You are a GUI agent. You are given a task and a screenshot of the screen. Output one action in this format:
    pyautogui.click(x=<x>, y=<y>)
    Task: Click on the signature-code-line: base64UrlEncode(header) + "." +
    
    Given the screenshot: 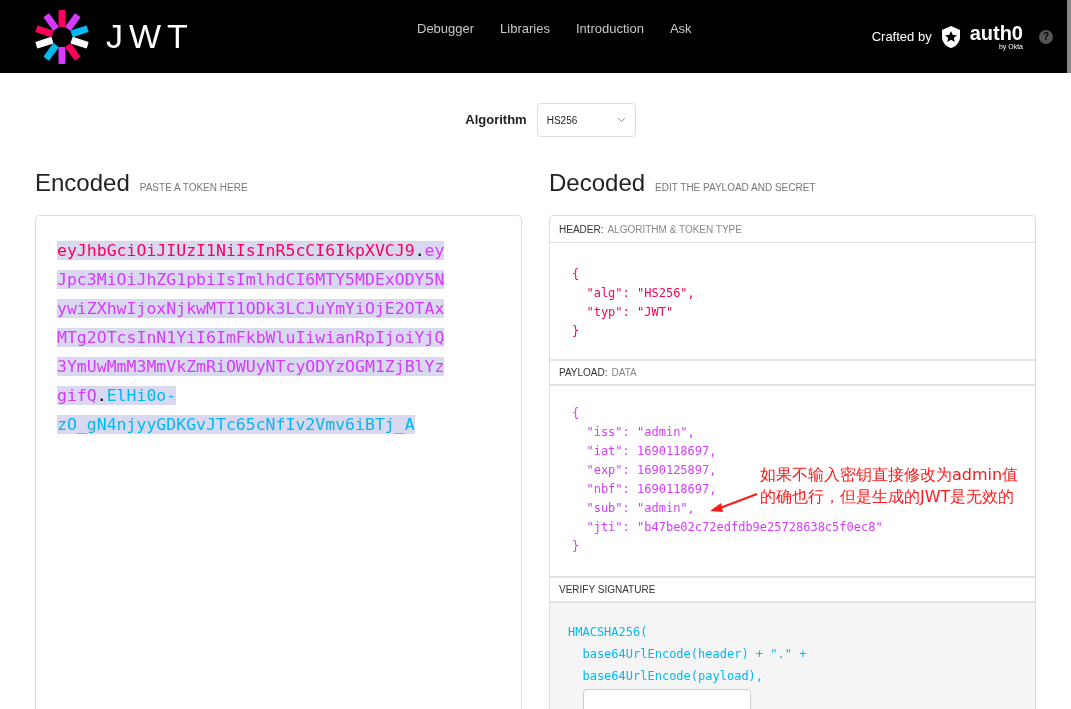 What is the action you would take?
    pyautogui.click(x=694, y=654)
    